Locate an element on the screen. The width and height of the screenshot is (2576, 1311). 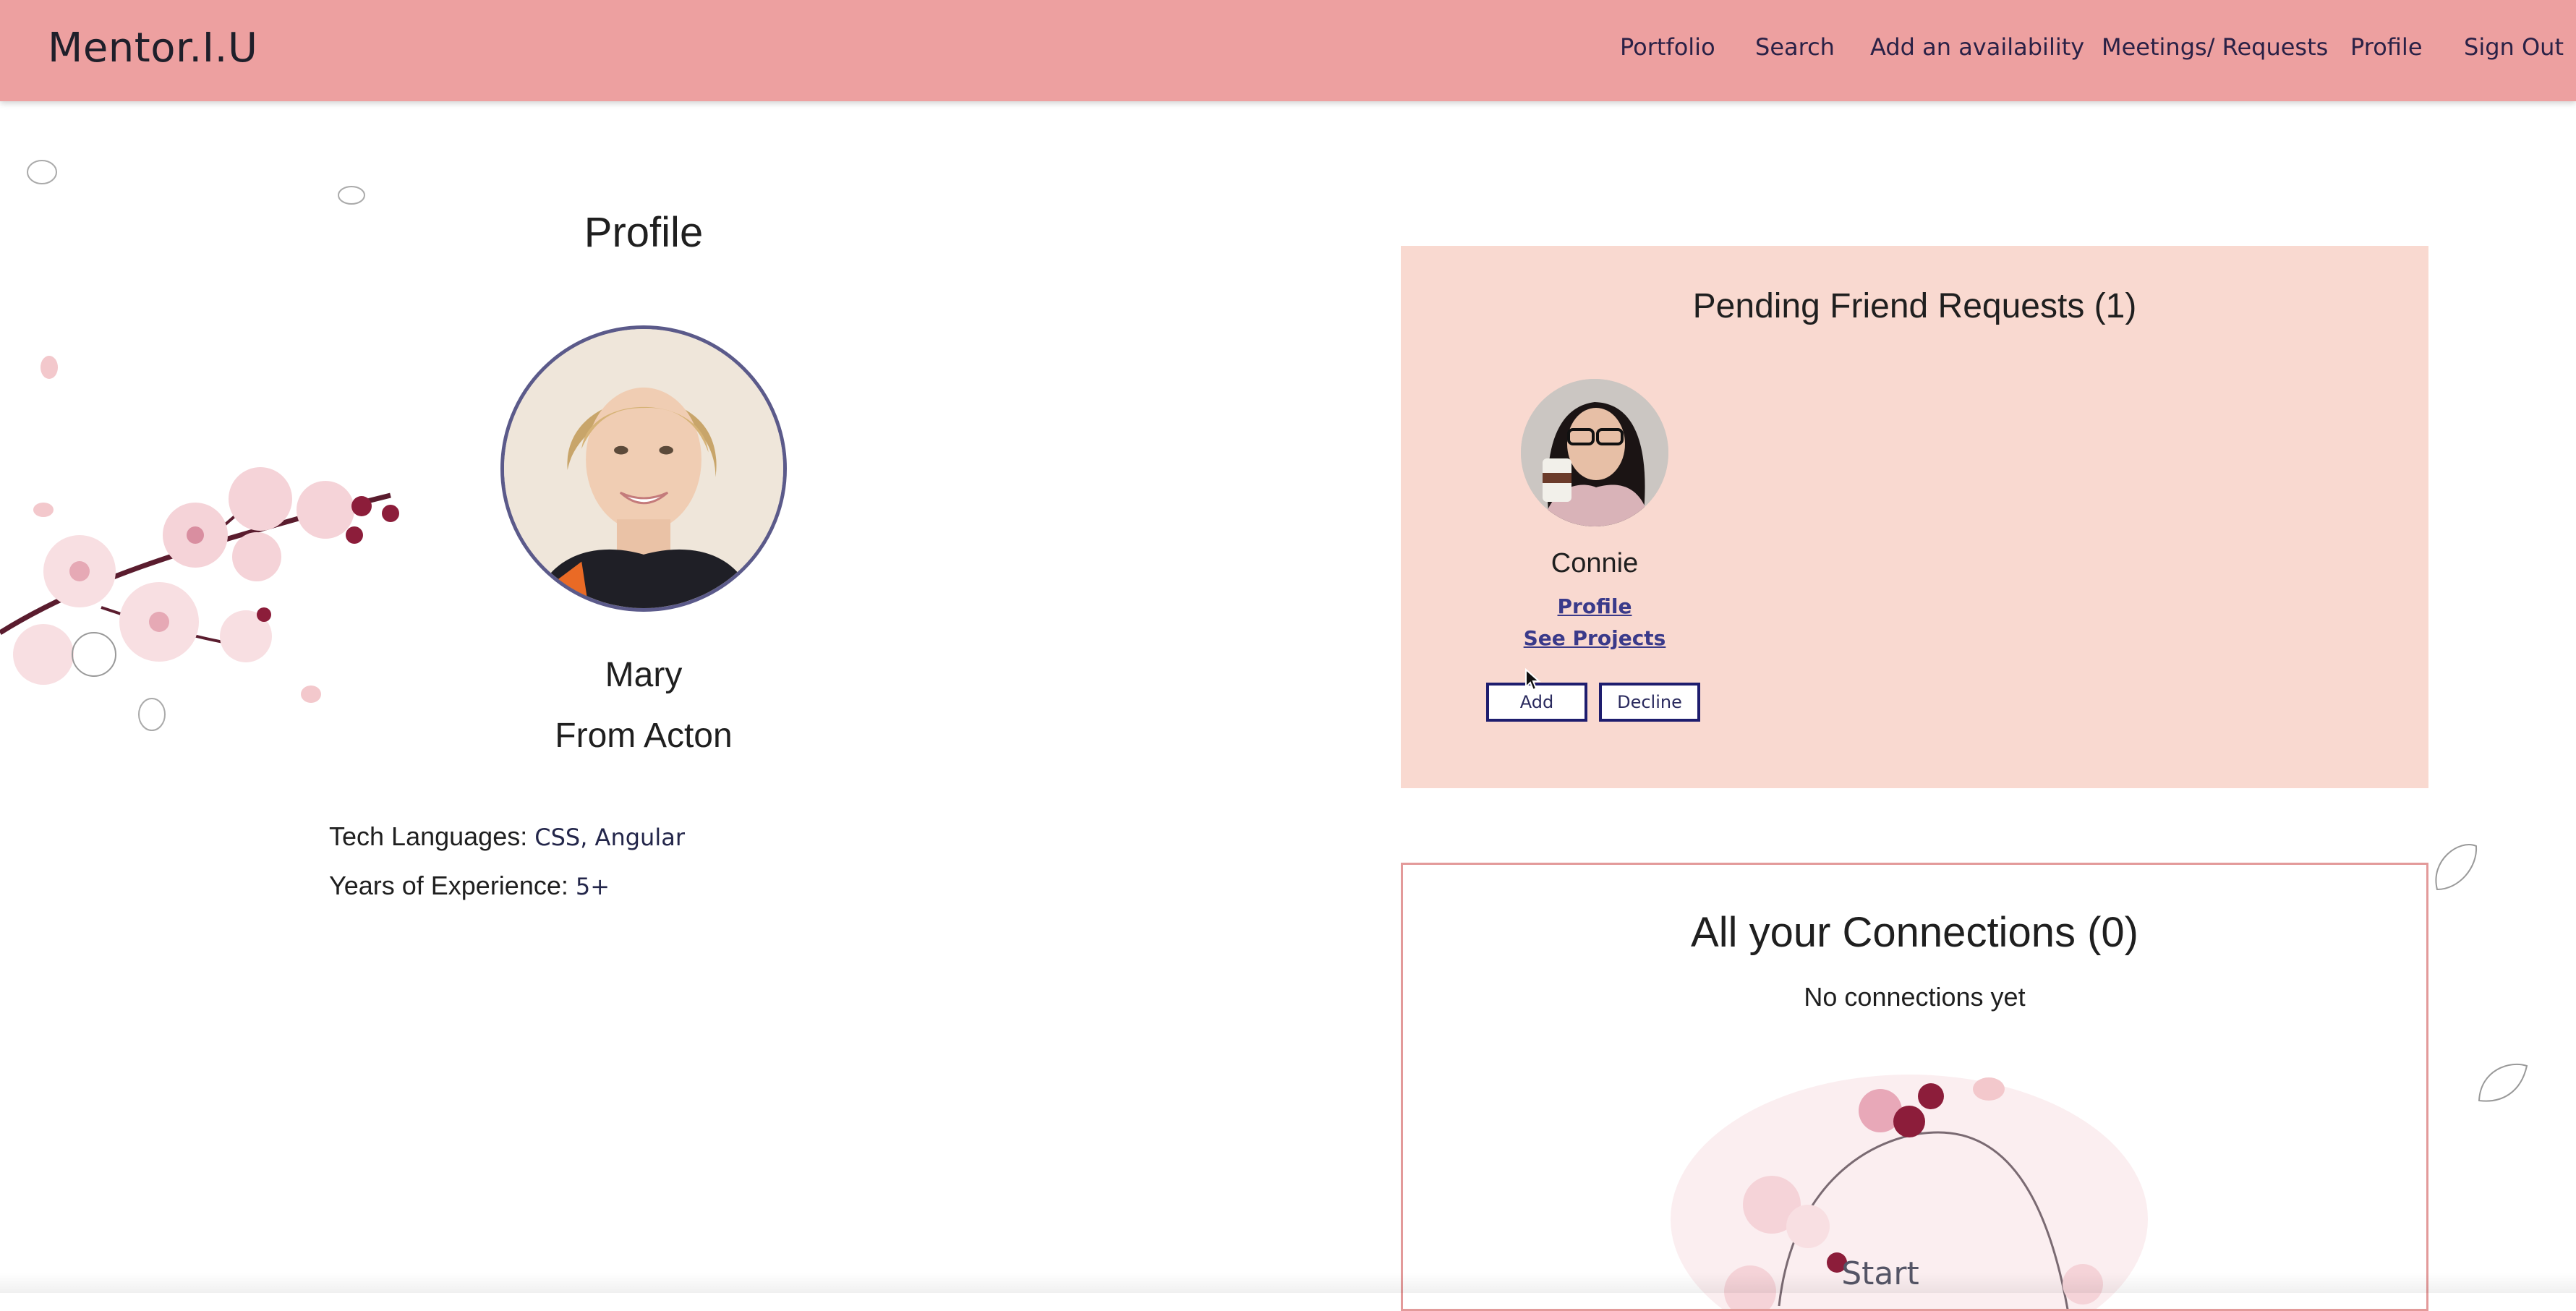
decline-button: Decline is located at coordinates (1650, 702).